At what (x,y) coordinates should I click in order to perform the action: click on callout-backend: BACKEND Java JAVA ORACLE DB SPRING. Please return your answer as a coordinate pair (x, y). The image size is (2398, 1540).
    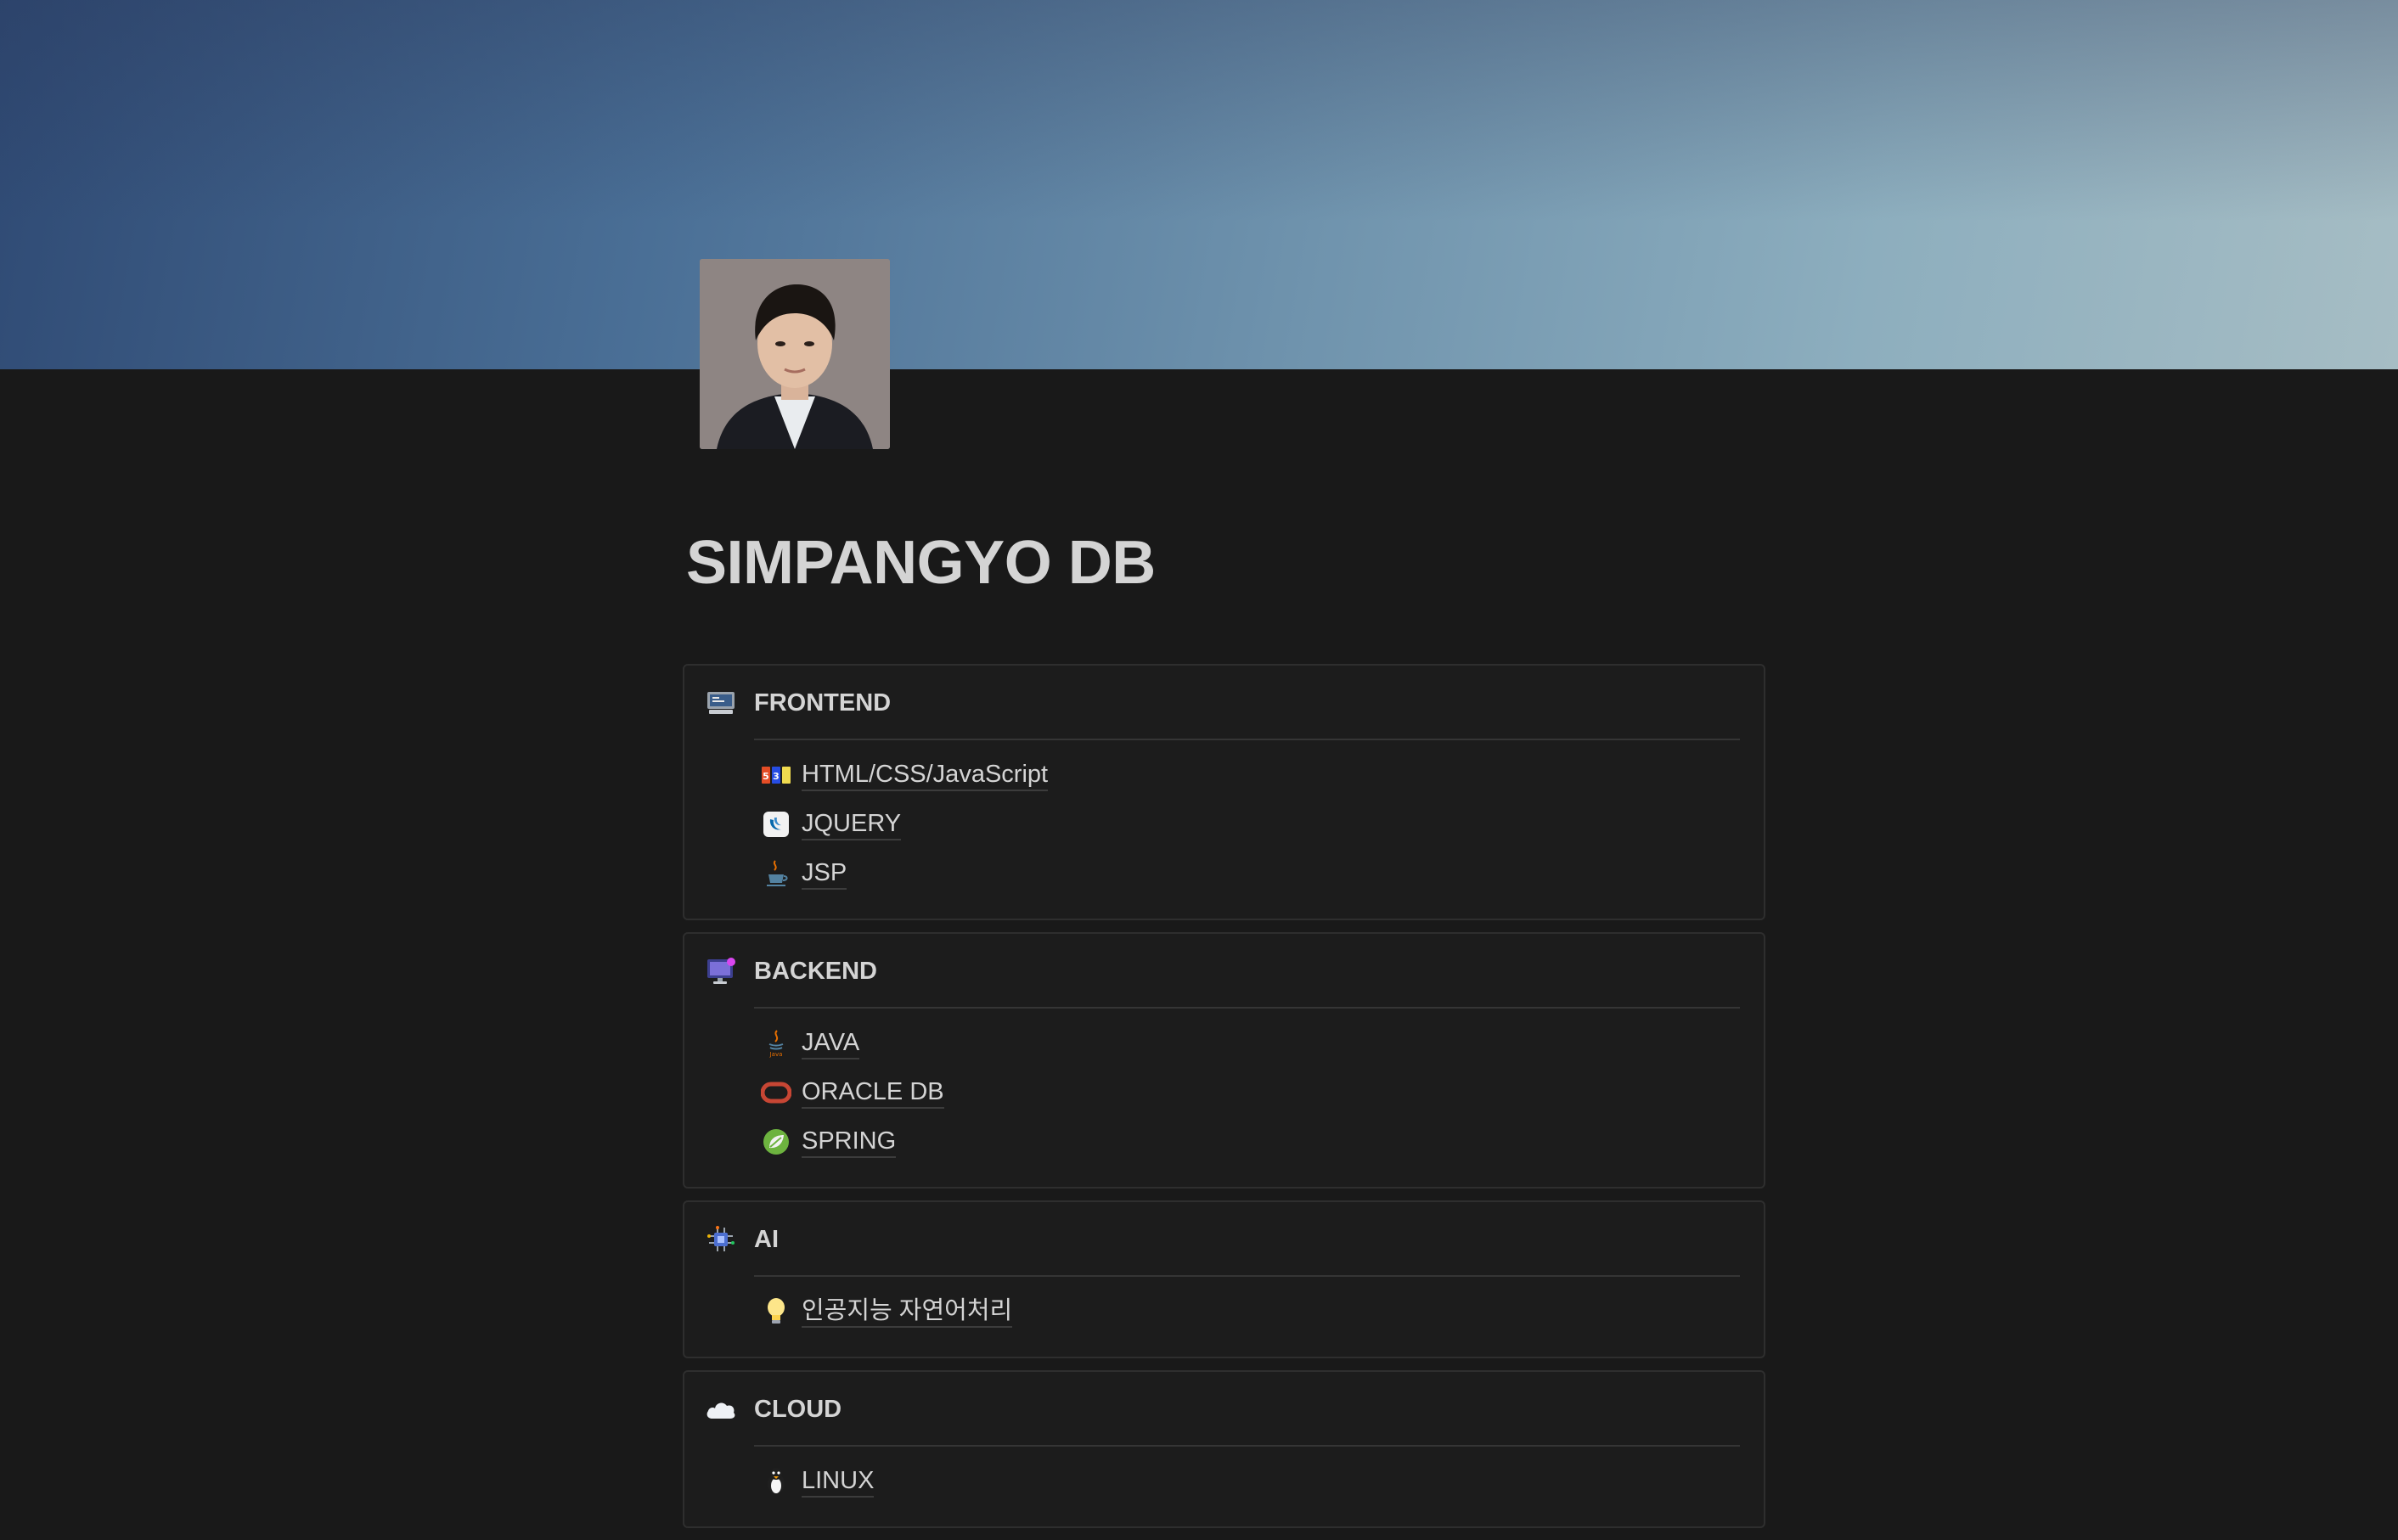
    Looking at the image, I should click on (1224, 1060).